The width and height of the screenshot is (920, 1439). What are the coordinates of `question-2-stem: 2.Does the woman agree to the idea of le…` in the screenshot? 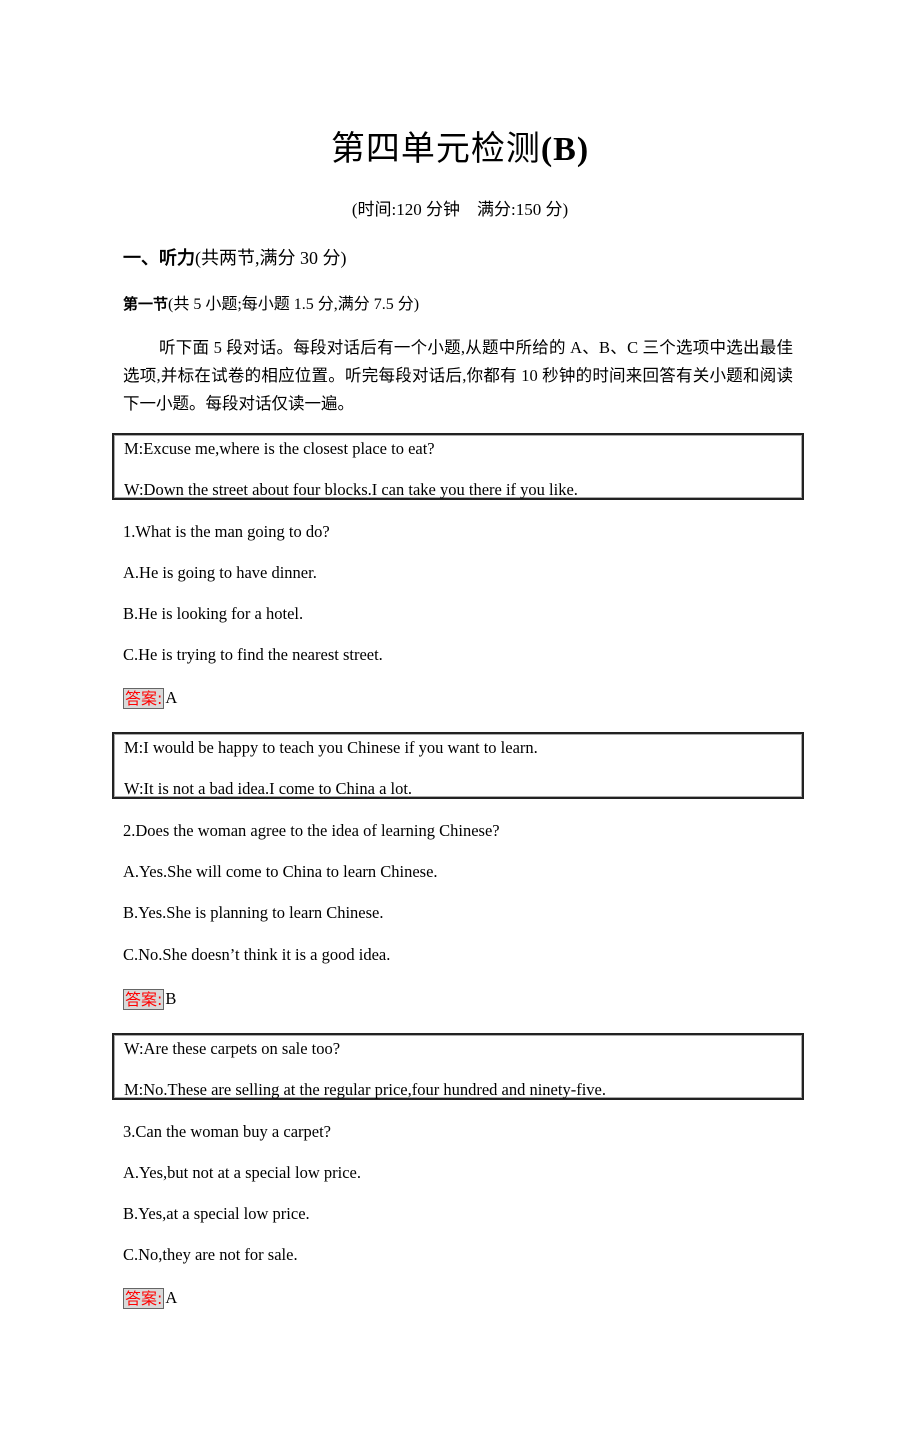 It's located at (311, 830).